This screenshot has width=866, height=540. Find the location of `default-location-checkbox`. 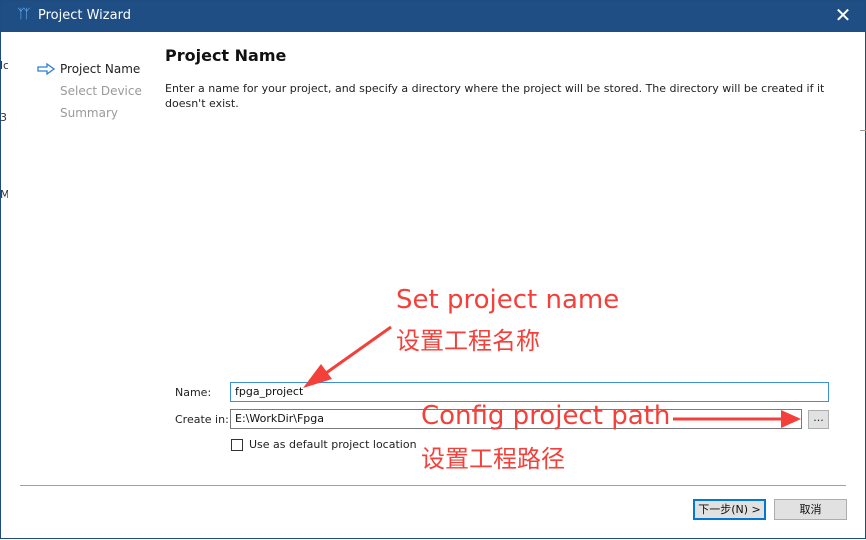

default-location-checkbox is located at coordinates (237, 445).